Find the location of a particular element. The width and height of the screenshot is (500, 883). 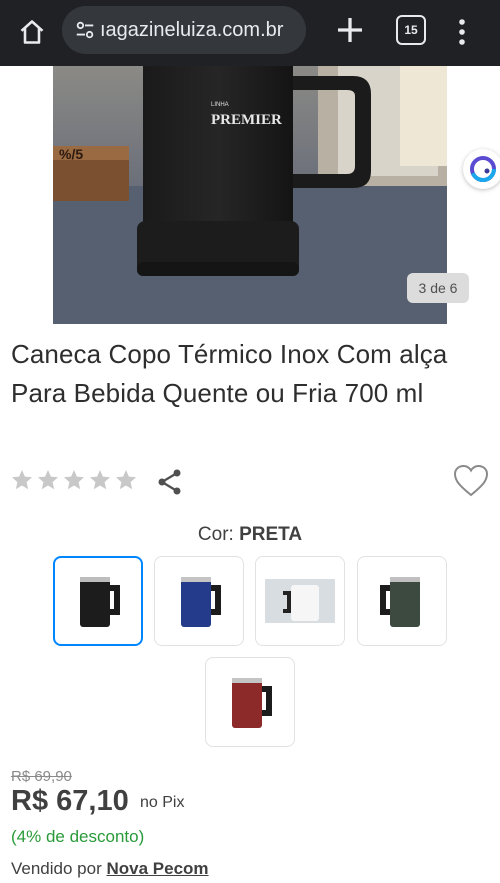

assistant-icon is located at coordinates (481, 169).